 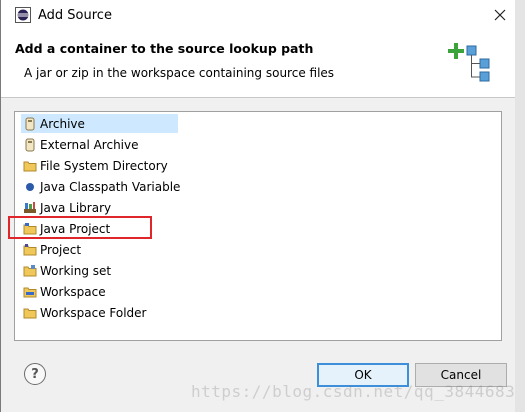 I want to click on list-item-label: Java Library, so click(x=76, y=207).